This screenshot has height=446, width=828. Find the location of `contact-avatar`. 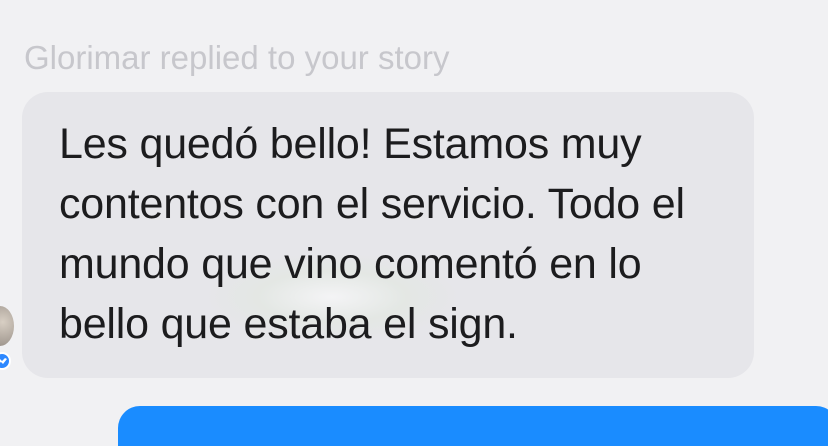

contact-avatar is located at coordinates (7, 326).